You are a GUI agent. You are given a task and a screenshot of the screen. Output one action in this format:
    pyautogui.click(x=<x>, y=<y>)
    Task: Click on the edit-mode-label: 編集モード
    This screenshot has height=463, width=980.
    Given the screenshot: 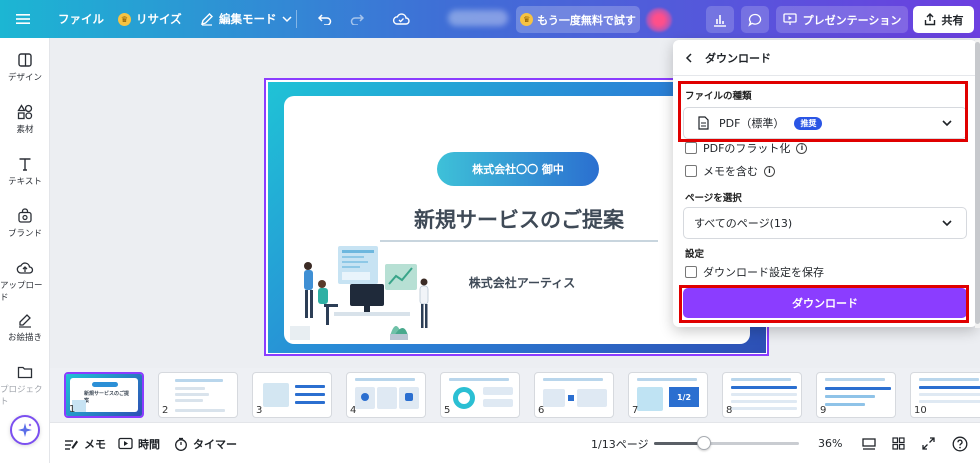 What is the action you would take?
    pyautogui.click(x=248, y=19)
    